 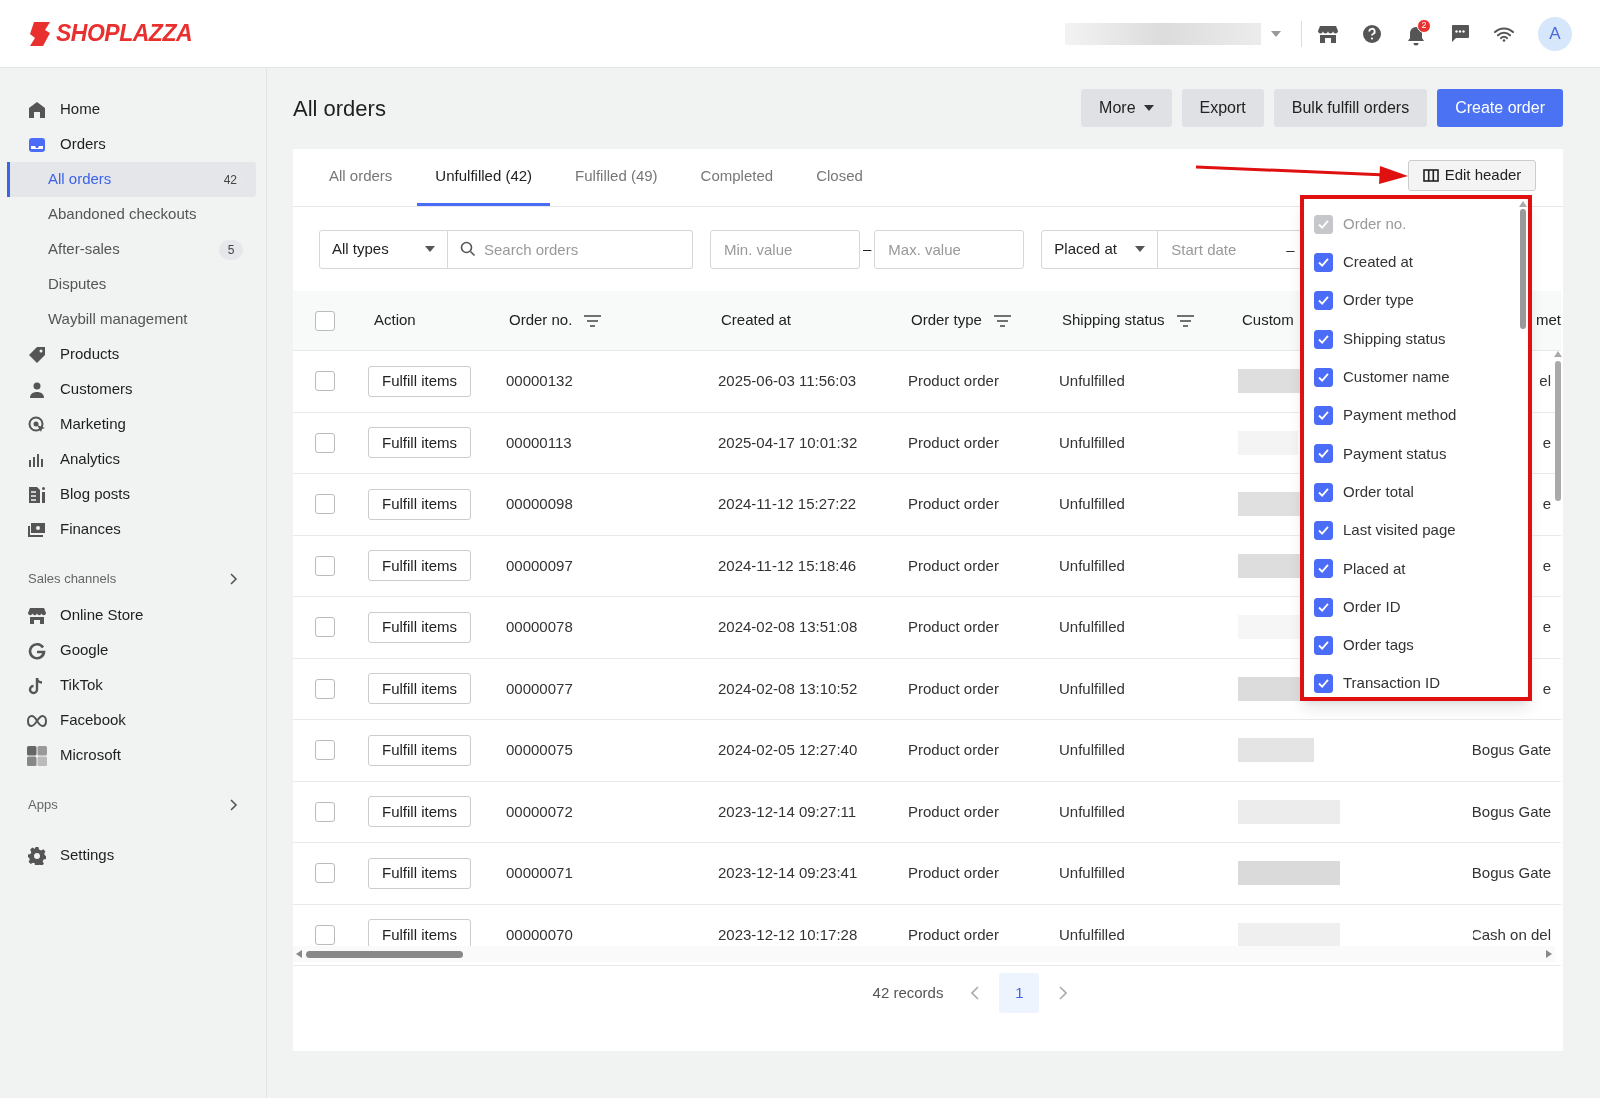 I want to click on table-cell: 00000078, so click(x=539, y=626).